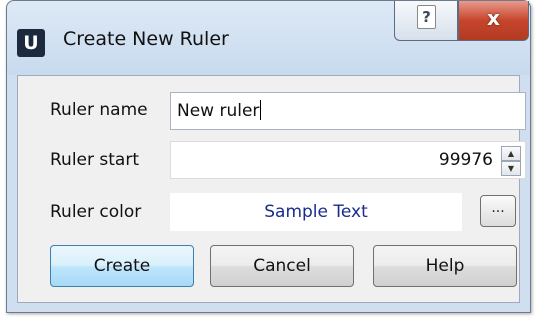 Image resolution: width=549 pixels, height=322 pixels. Describe the element at coordinates (348, 160) in the screenshot. I see `ruler-start-spinbox: 99976 ▲ ▼` at that location.